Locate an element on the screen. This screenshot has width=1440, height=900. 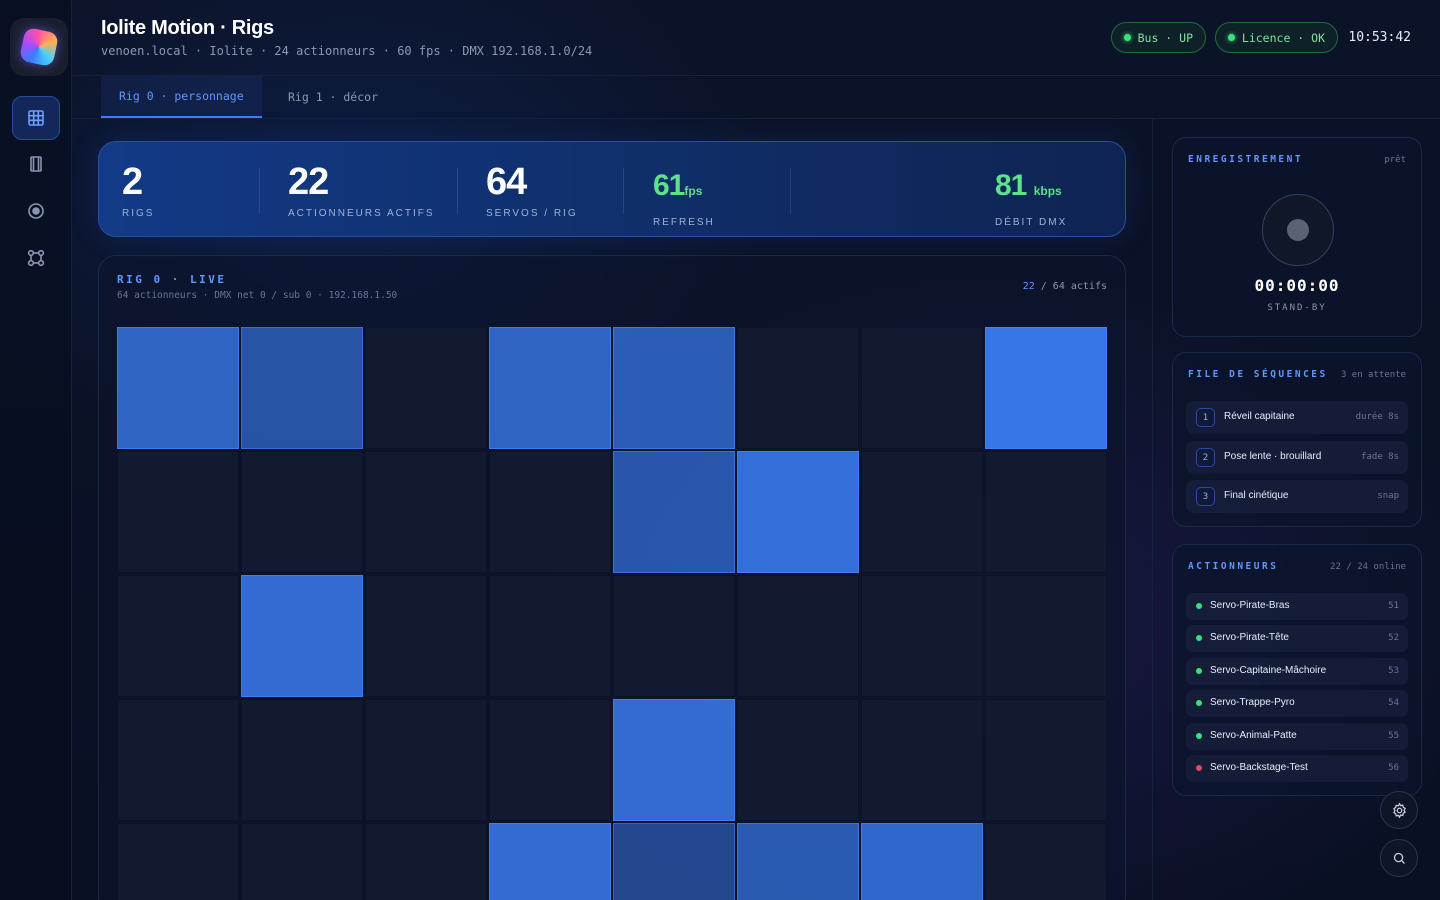
queue-item-name: Final cinétique is located at coordinates (1256, 495).